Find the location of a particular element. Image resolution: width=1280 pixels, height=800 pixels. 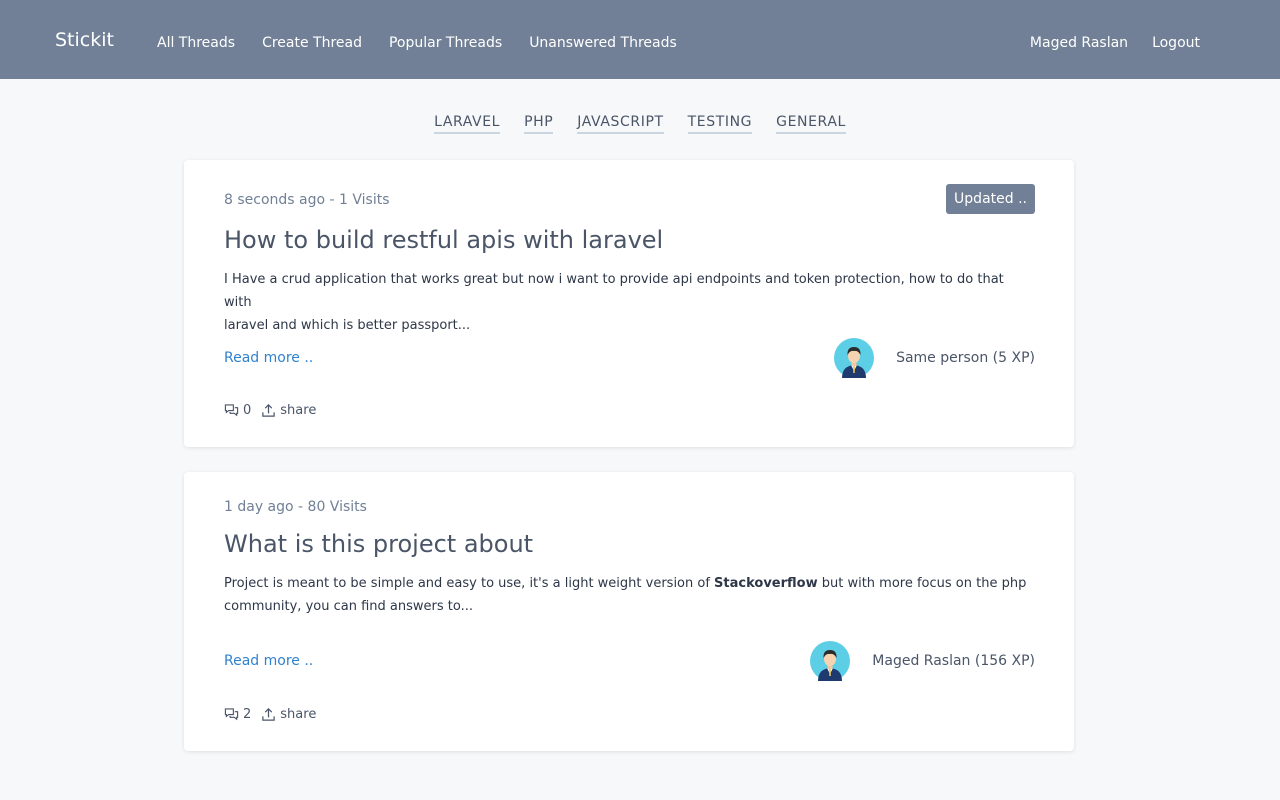

thread-title: How to build restful apis with laravel is located at coordinates (443, 240).